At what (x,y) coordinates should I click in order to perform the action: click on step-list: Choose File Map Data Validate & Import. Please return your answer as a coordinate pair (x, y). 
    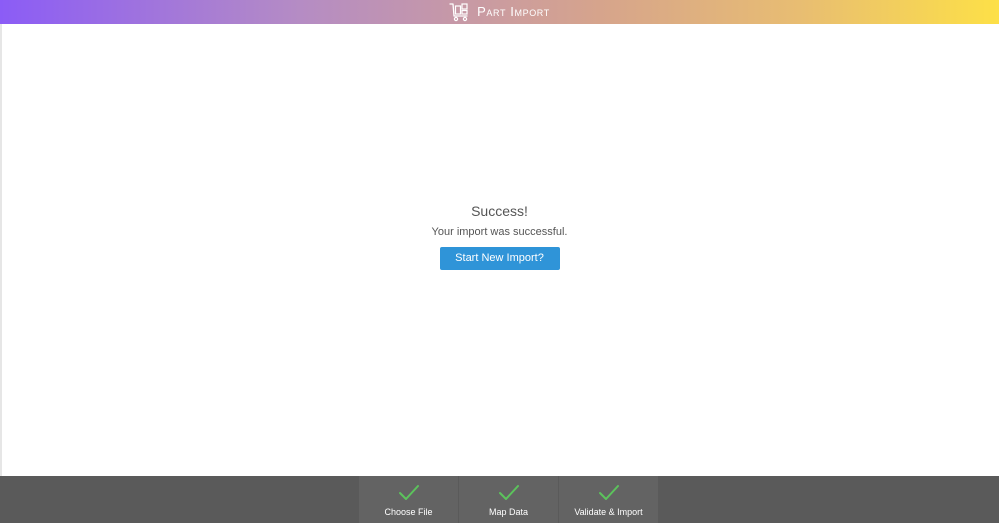
    Looking at the image, I should click on (508, 499).